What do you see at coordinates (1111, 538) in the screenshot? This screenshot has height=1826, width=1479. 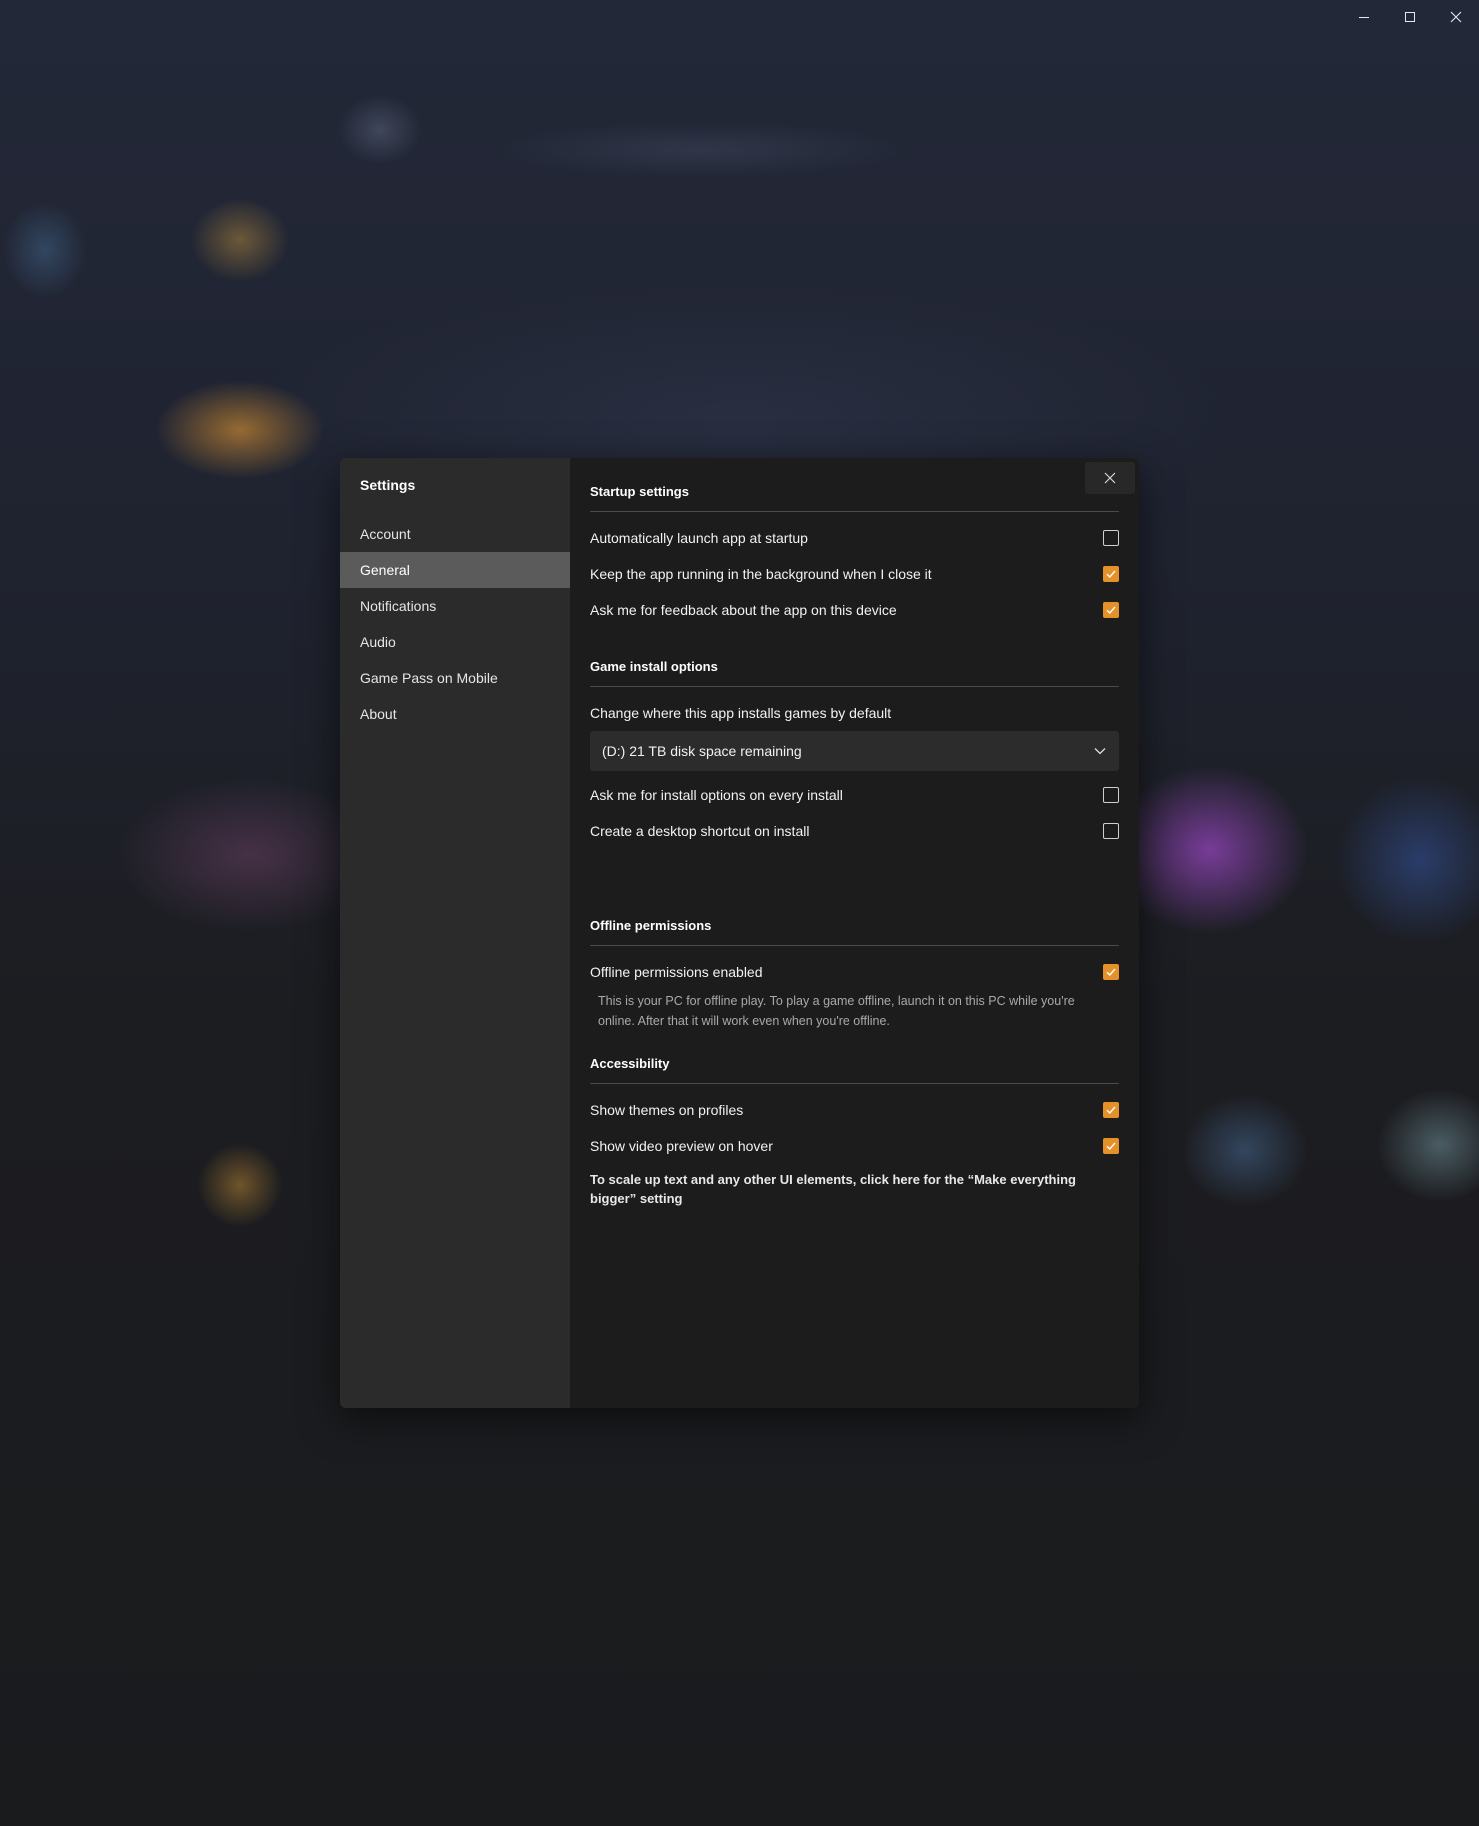 I see `auto-launch-checkbox` at bounding box center [1111, 538].